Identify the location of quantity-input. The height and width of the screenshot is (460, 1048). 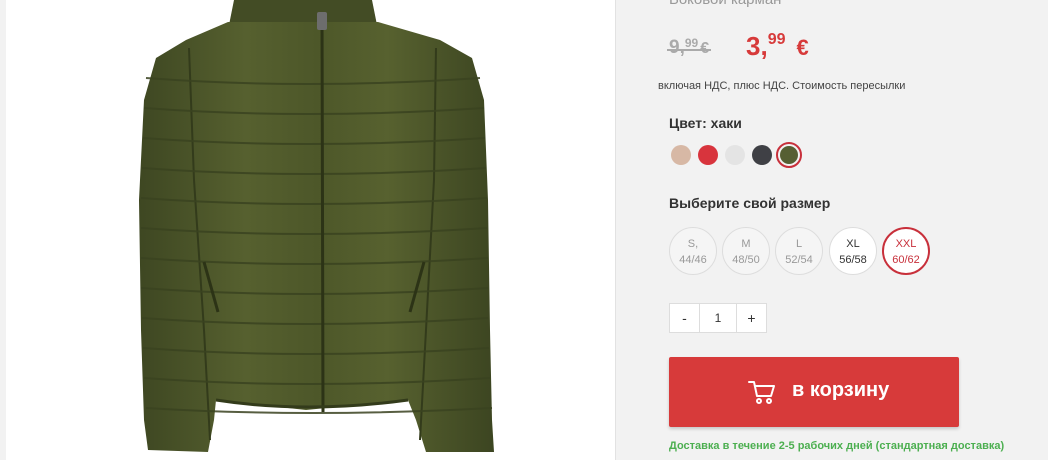
(718, 318).